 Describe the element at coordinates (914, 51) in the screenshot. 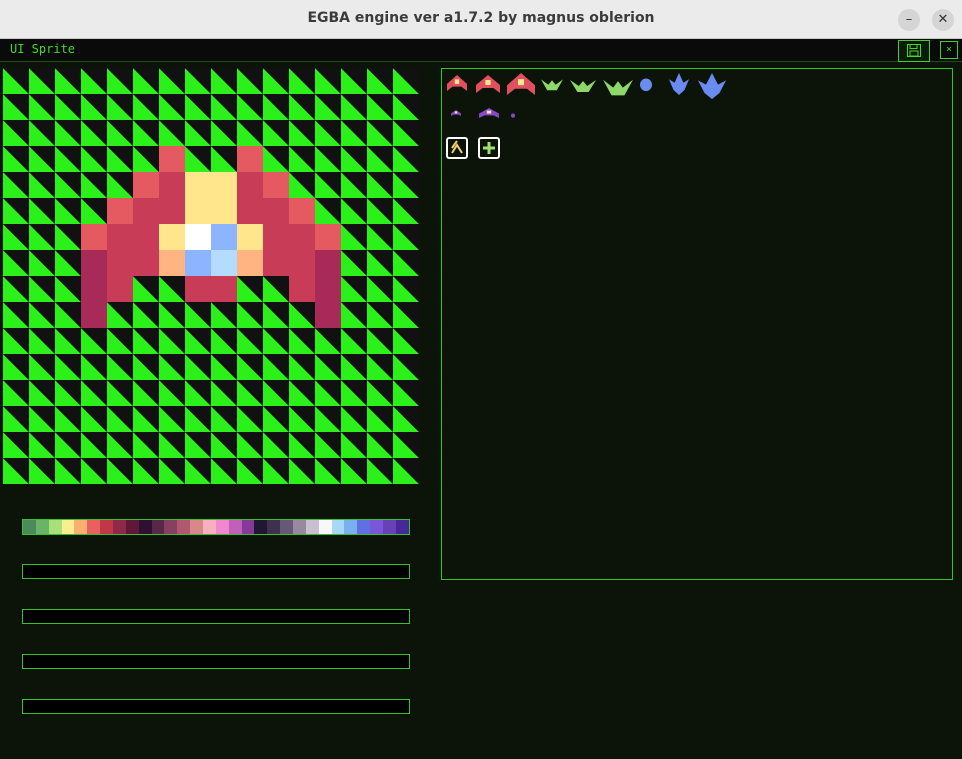

I see `save-button` at that location.